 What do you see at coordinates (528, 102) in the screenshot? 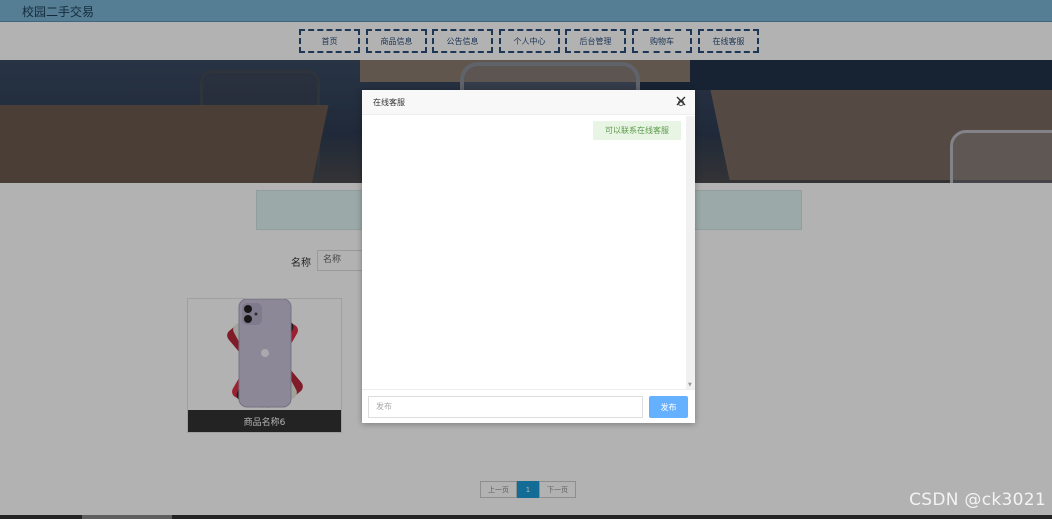
I see `dialog-header: 在线客服` at bounding box center [528, 102].